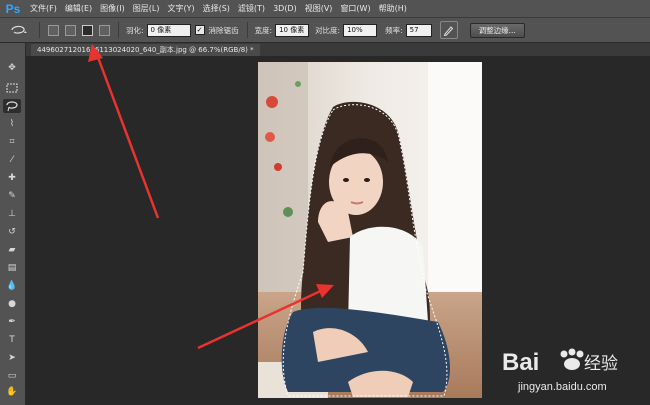  I want to click on menu-help: 帮助(H), so click(393, 8).